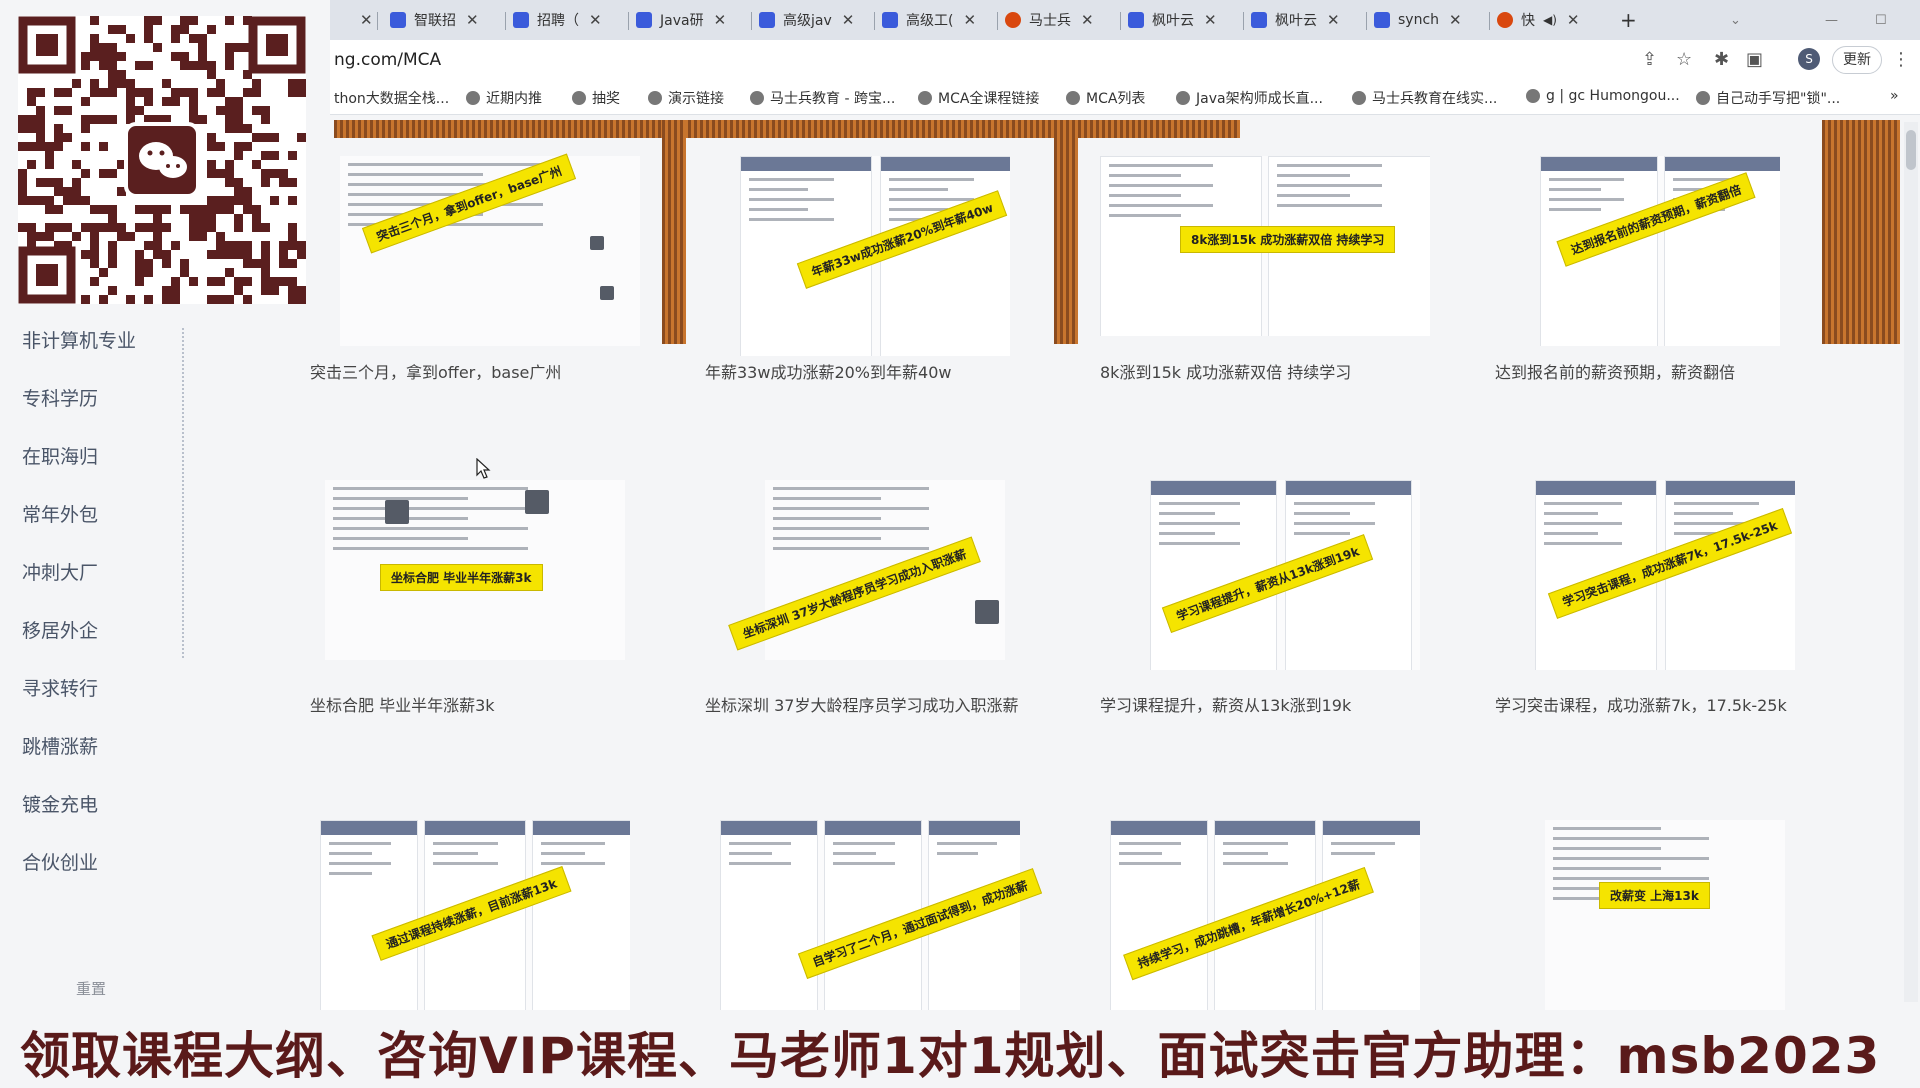 The width and height of the screenshot is (1920, 1088). What do you see at coordinates (184, 493) in the screenshot?
I see `sidebar-divider` at bounding box center [184, 493].